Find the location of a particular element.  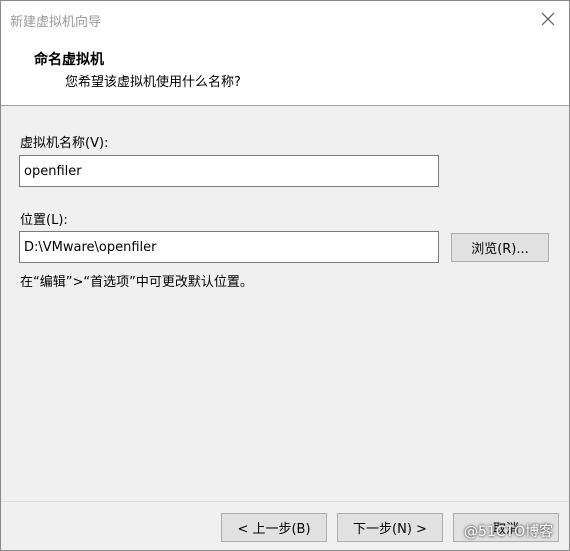

next-button: 下一步(N) > is located at coordinates (390, 527).